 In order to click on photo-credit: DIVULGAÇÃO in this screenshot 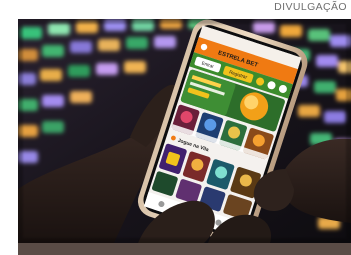, I will do `click(310, 7)`.